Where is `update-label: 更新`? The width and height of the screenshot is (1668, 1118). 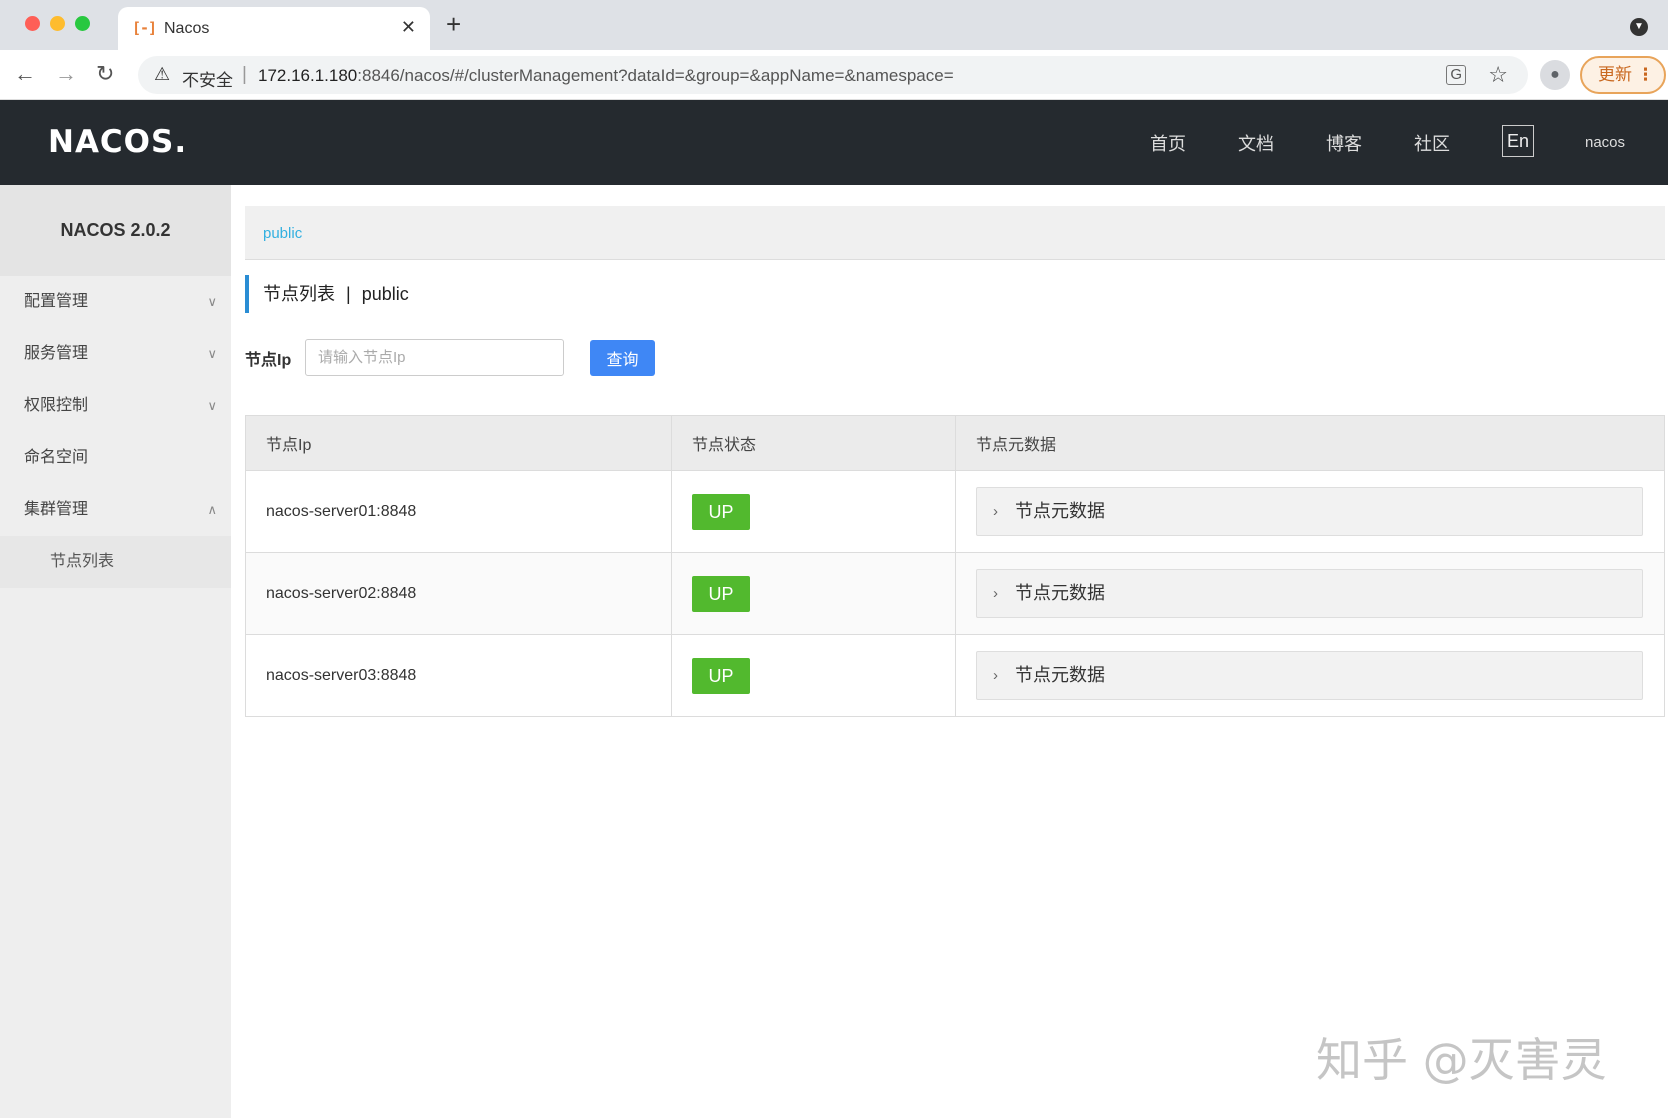 update-label: 更新 is located at coordinates (1615, 74).